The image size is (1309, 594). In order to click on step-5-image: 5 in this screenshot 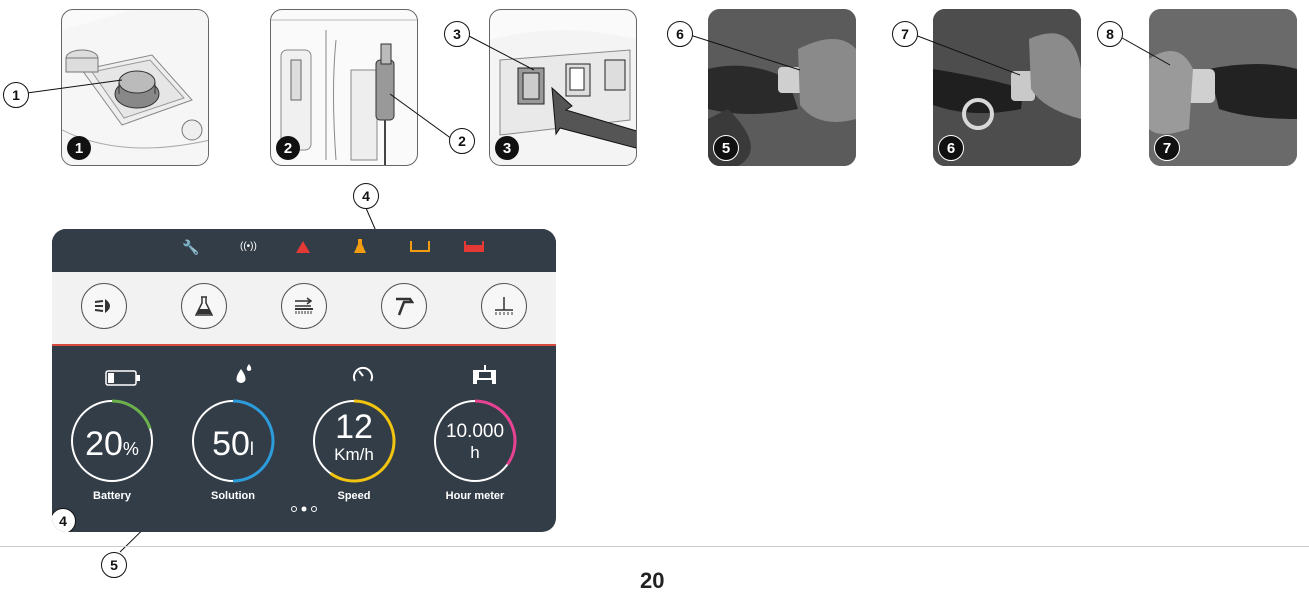, I will do `click(782, 87)`.